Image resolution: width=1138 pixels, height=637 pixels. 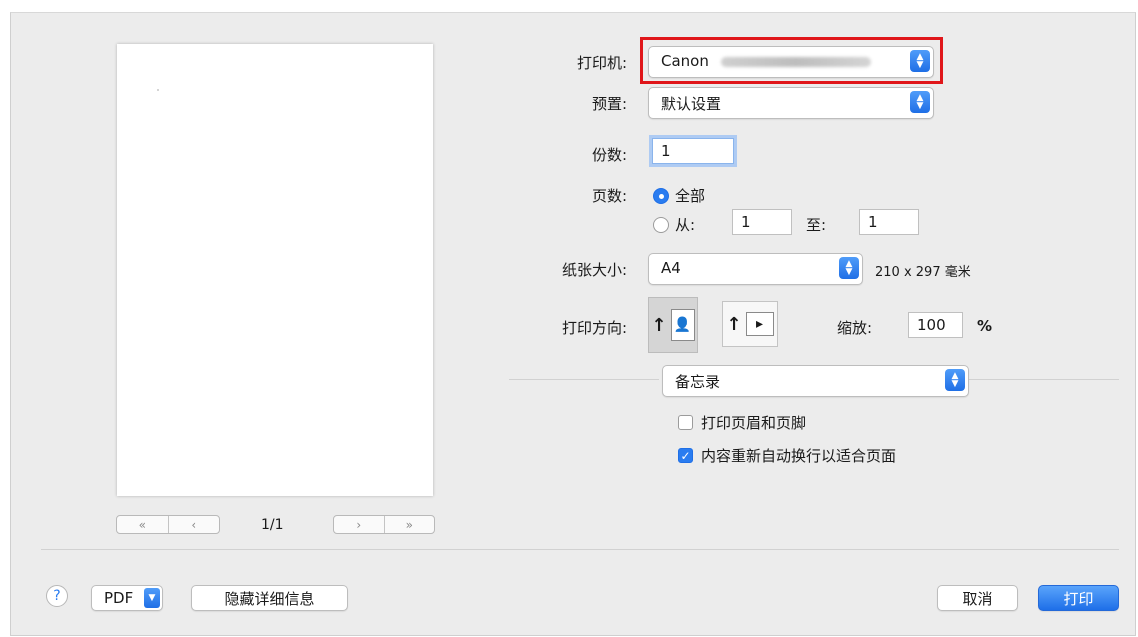 I want to click on chevron-left-icon: ‹, so click(x=194, y=524).